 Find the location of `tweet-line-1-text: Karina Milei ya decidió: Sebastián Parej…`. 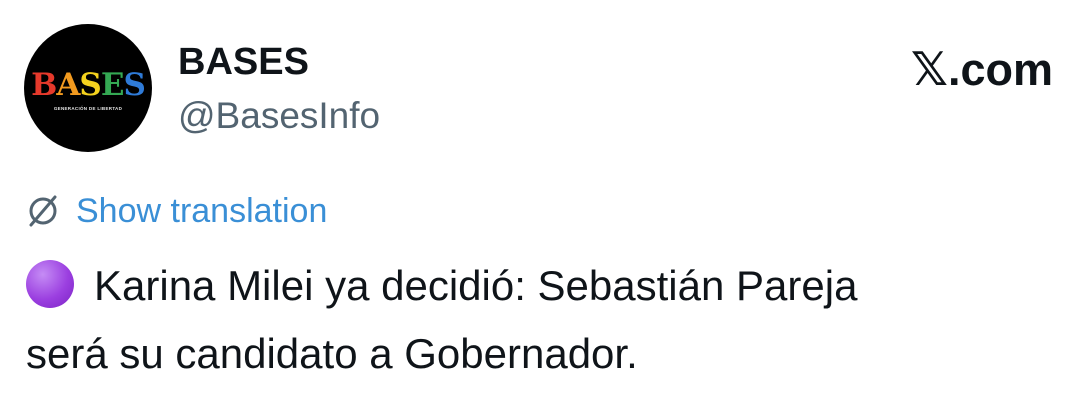

tweet-line-1-text: Karina Milei ya decidió: Sebastián Parej… is located at coordinates (476, 285).